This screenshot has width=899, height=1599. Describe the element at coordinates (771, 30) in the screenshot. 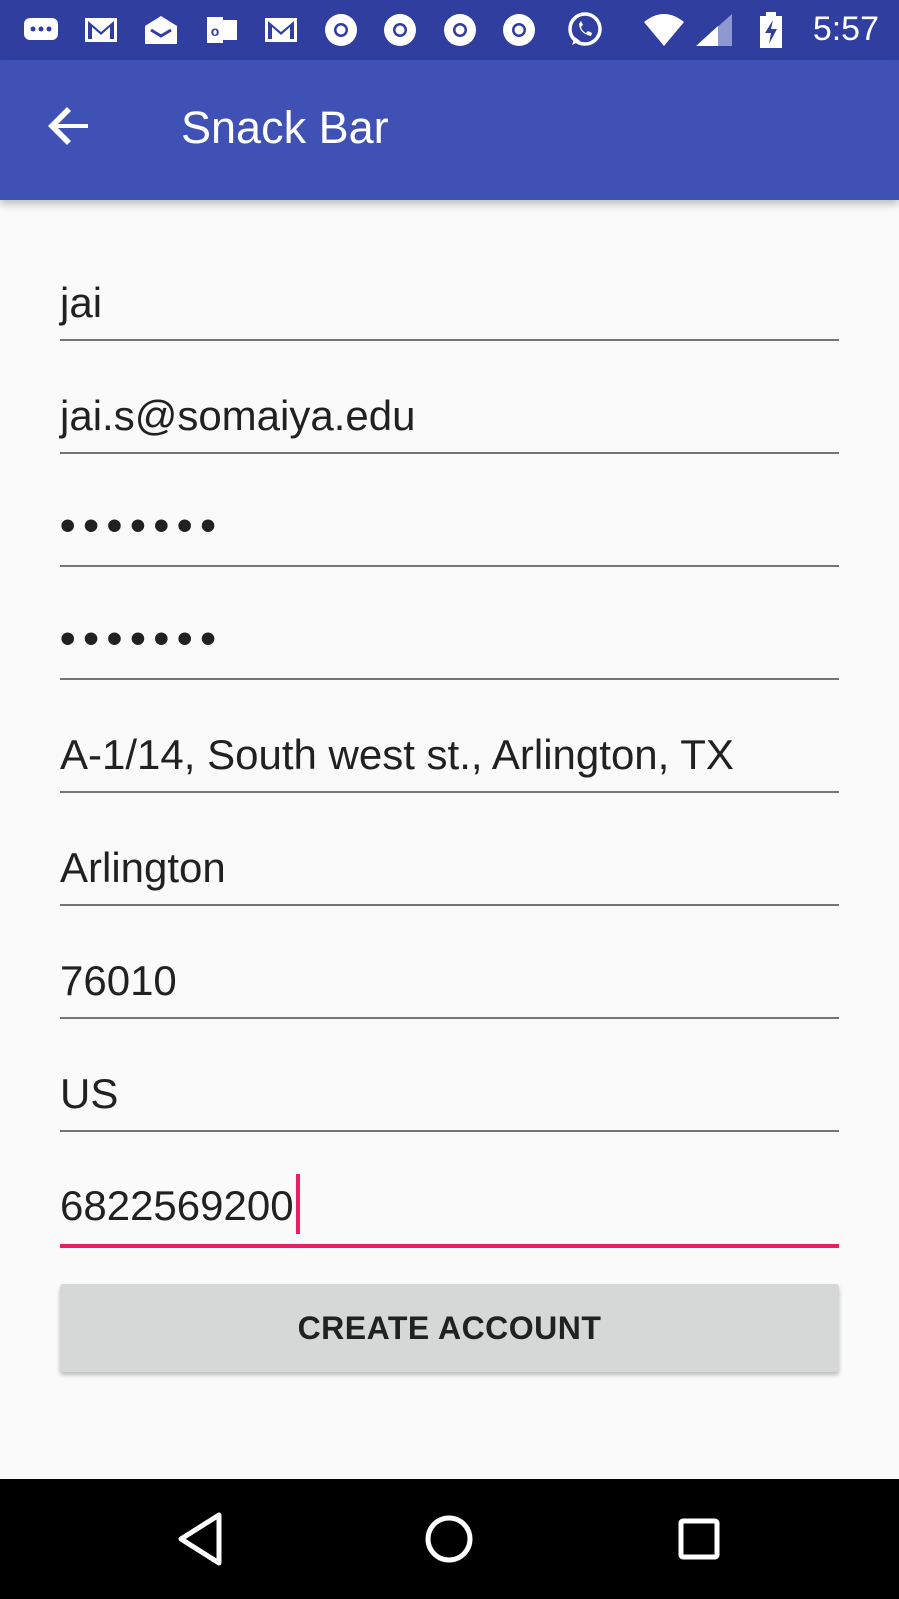

I see `battery-charging-icon` at that location.